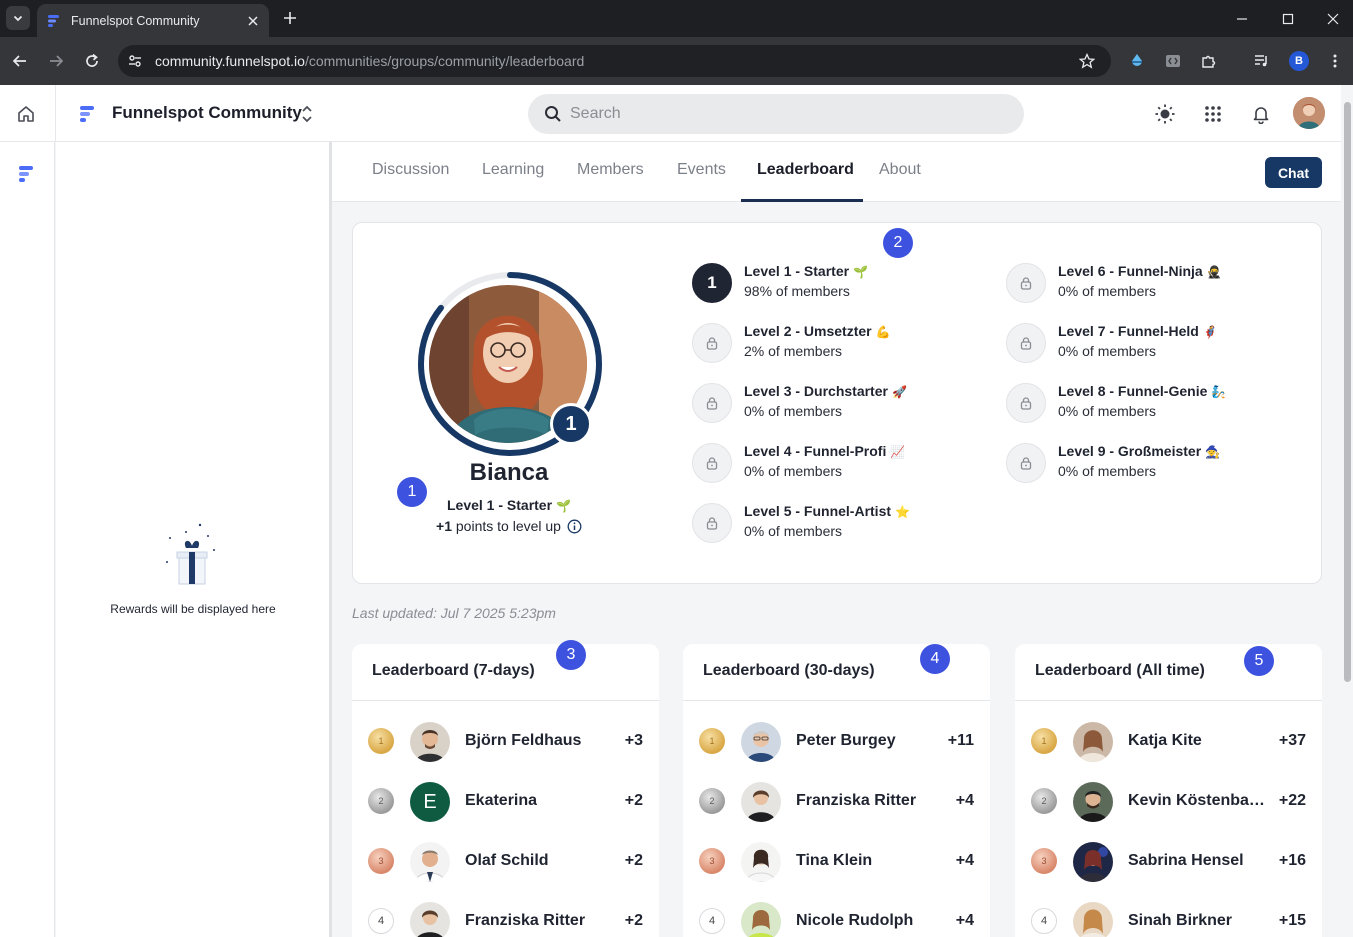 The height and width of the screenshot is (937, 1353). Describe the element at coordinates (1186, 861) in the screenshot. I see `member-name: Sabrina Hensel` at that location.